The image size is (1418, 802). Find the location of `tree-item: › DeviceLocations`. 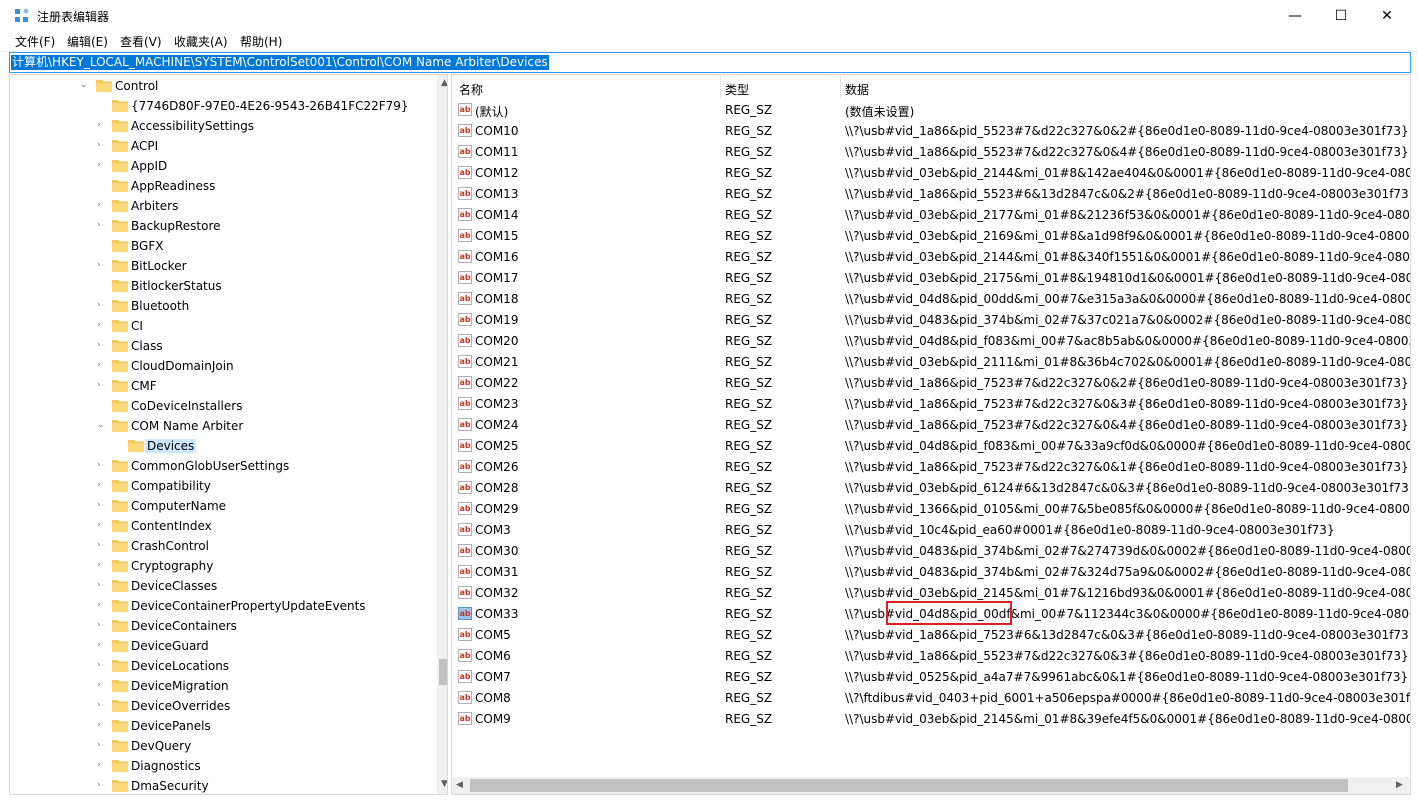

tree-item: › DeviceLocations is located at coordinates (220, 666).